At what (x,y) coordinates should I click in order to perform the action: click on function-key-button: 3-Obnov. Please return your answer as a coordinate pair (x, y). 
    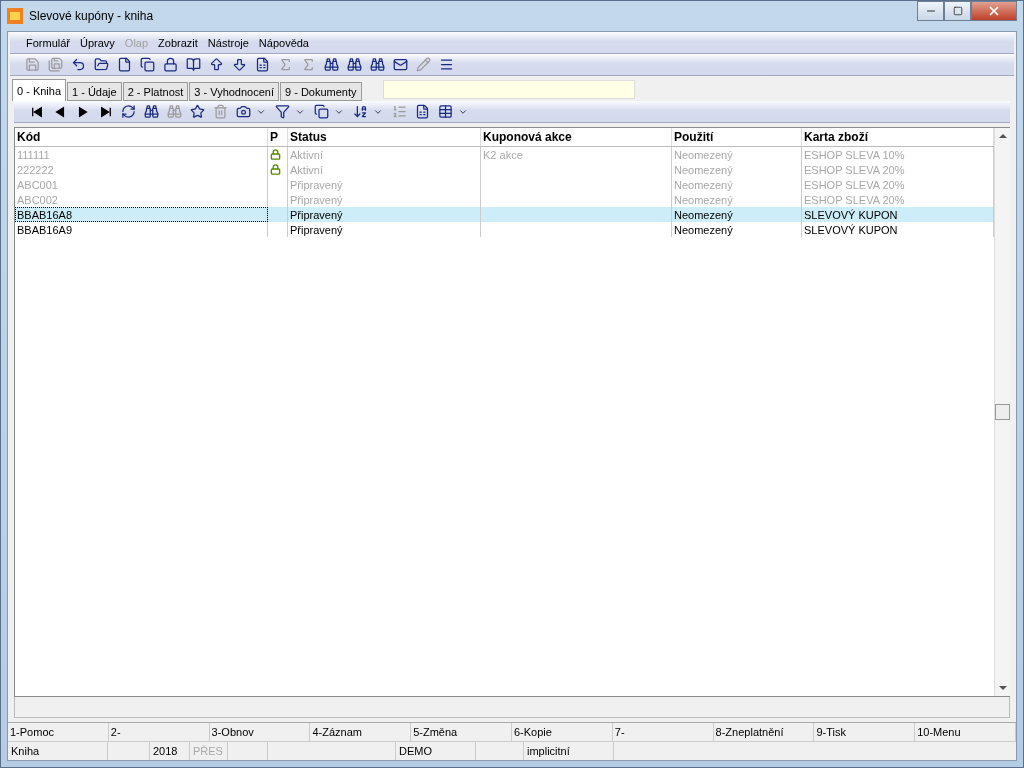
    Looking at the image, I should click on (260, 732).